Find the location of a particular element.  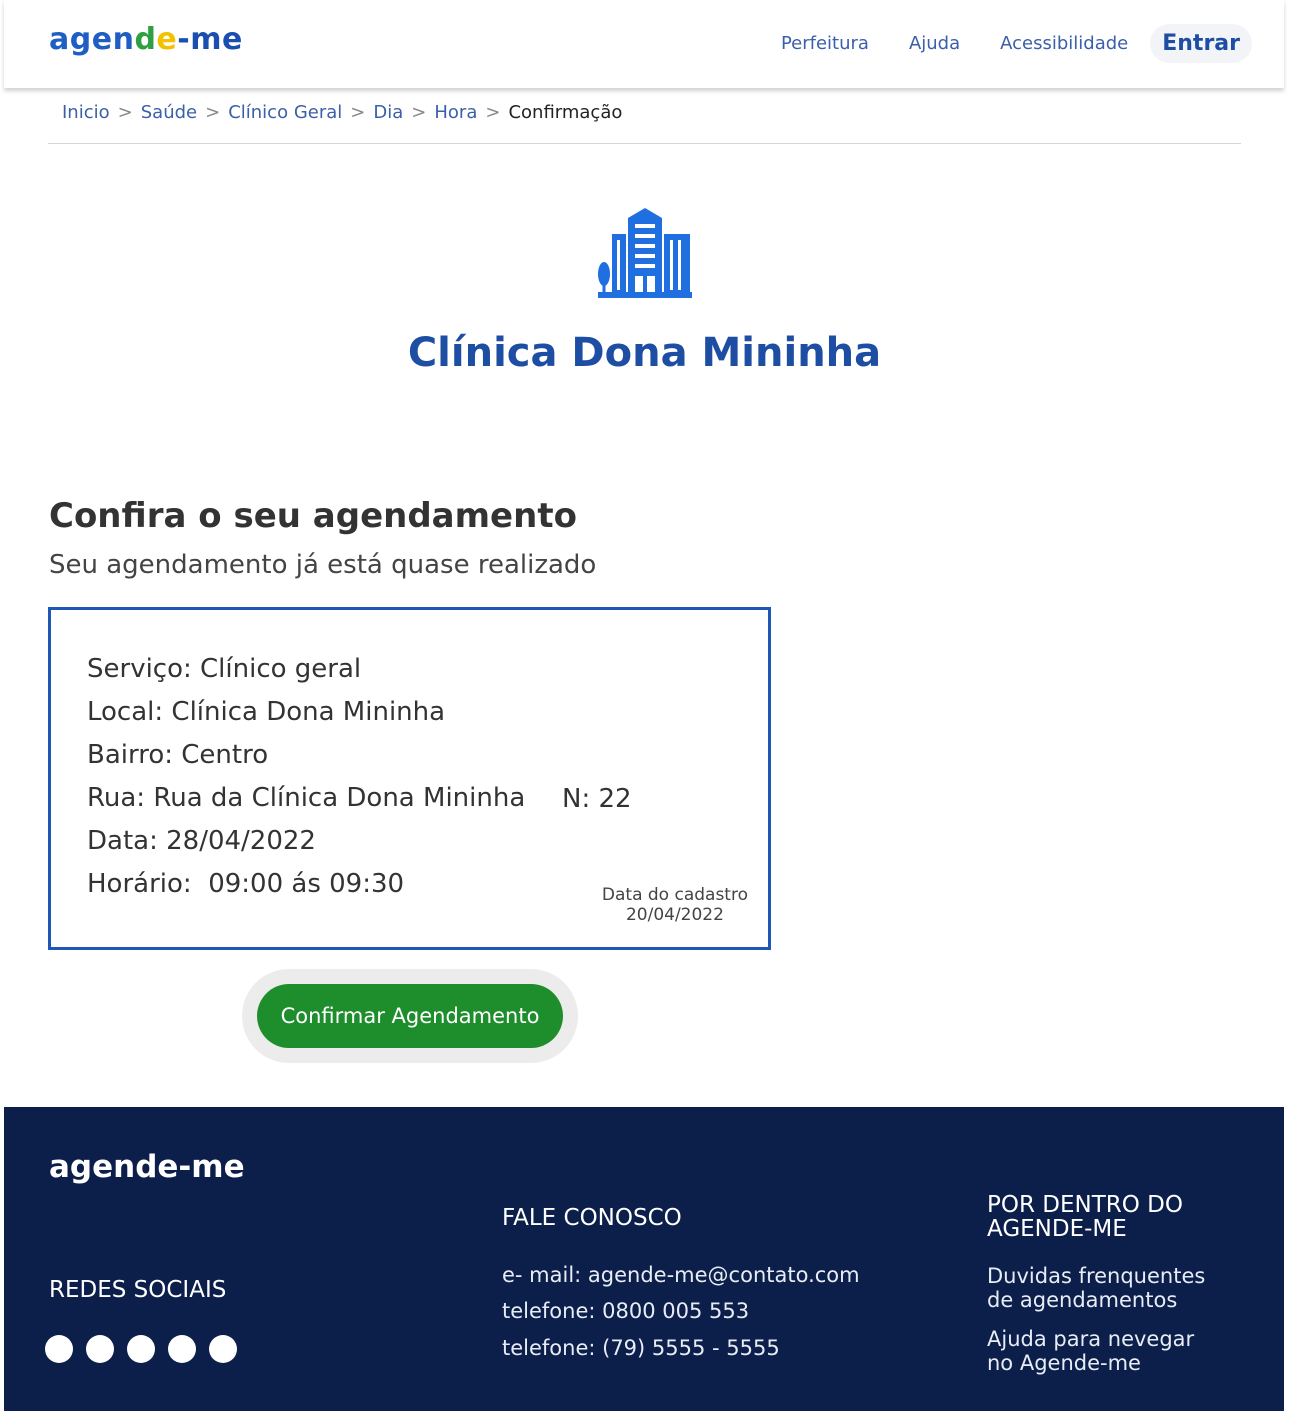

site-logo: agende-me is located at coordinates (146, 39).